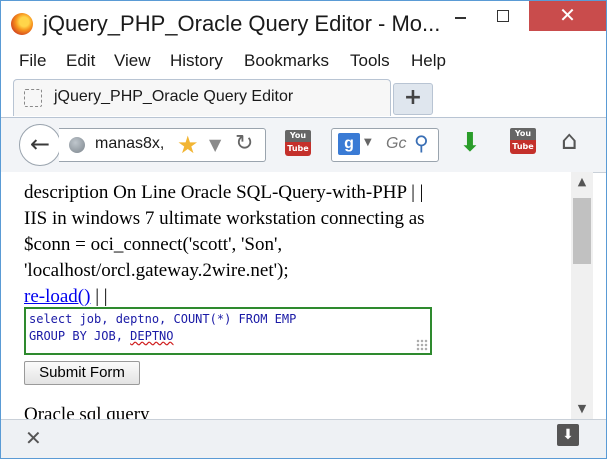  Describe the element at coordinates (174, 96) in the screenshot. I see `tab-title: jQuery_PHP_Oracle Query Editor` at that location.